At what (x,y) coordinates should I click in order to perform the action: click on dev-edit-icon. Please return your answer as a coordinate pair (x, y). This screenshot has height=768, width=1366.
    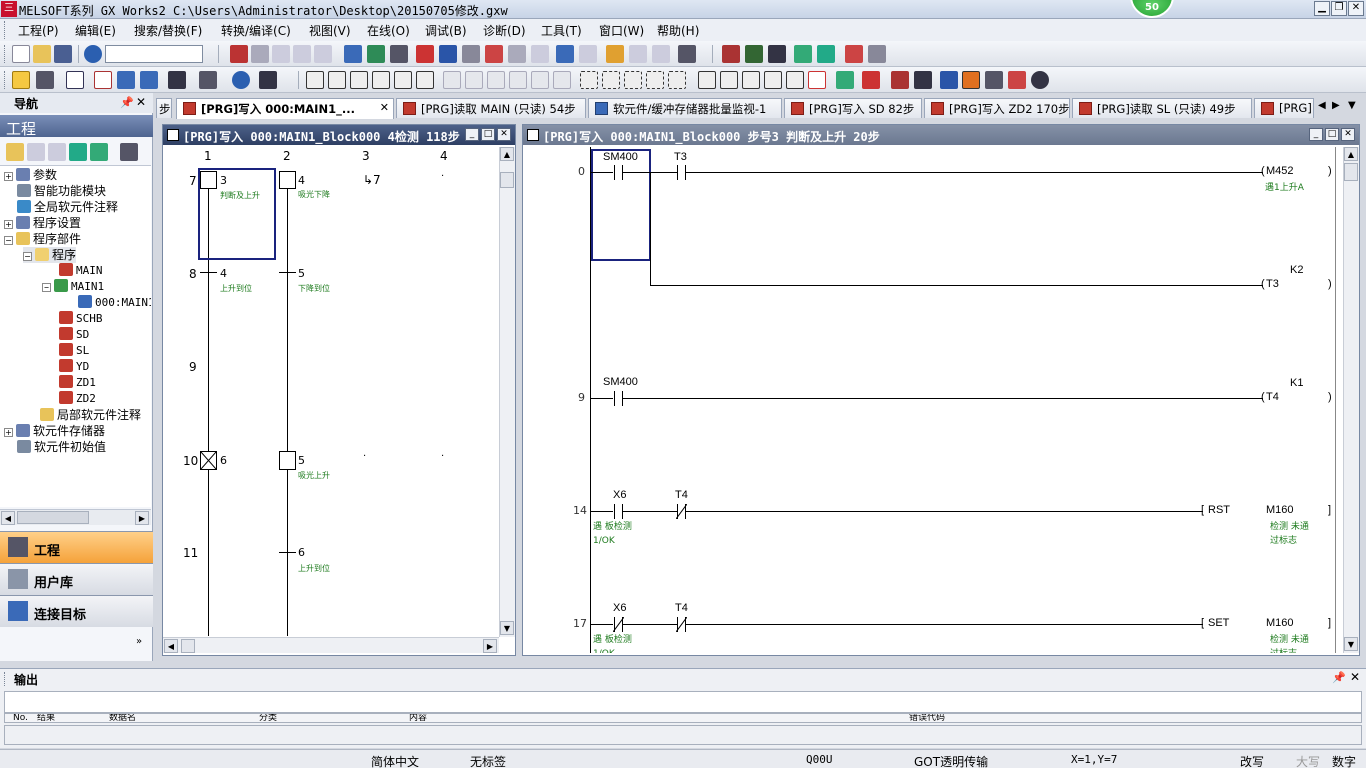
    Looking at the image, I should click on (126, 80).